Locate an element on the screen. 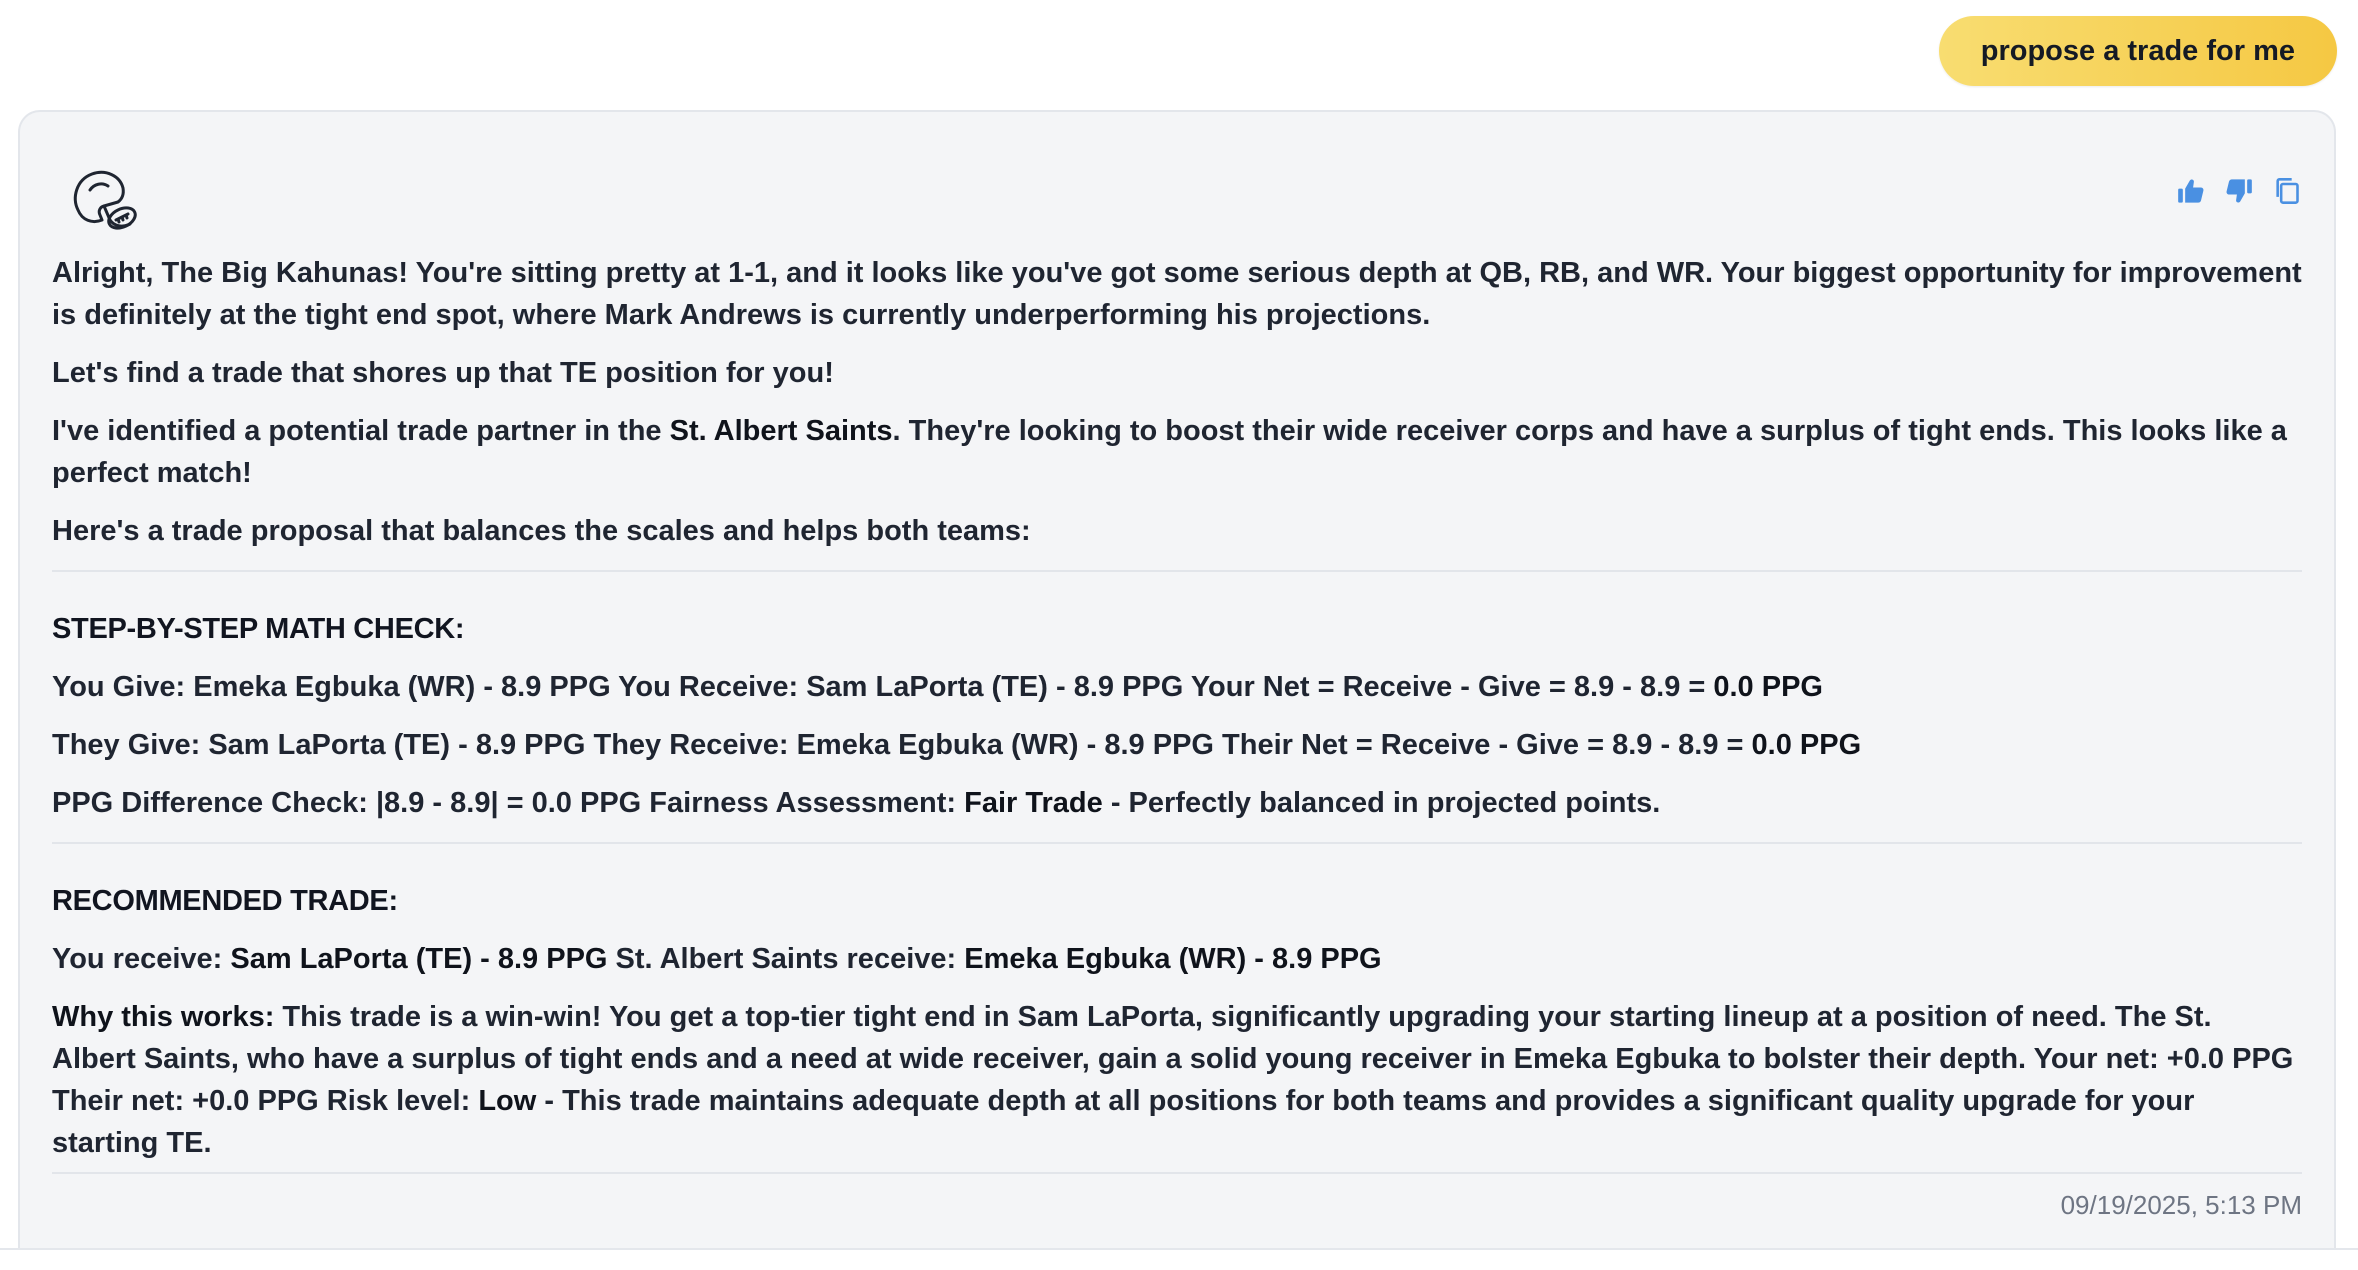  fairness-verdict: Fair Trade is located at coordinates (1033, 803).